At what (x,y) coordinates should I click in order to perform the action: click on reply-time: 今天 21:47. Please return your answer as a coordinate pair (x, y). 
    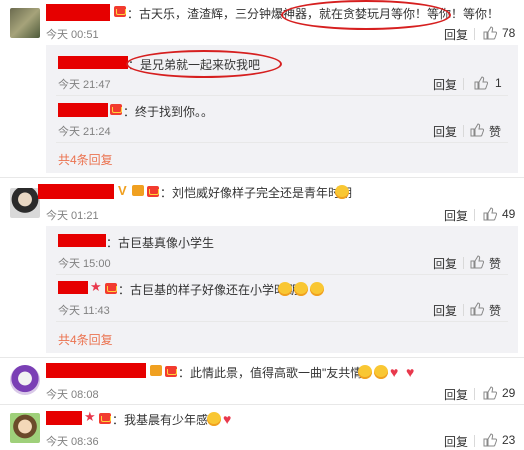
    Looking at the image, I should click on (84, 85).